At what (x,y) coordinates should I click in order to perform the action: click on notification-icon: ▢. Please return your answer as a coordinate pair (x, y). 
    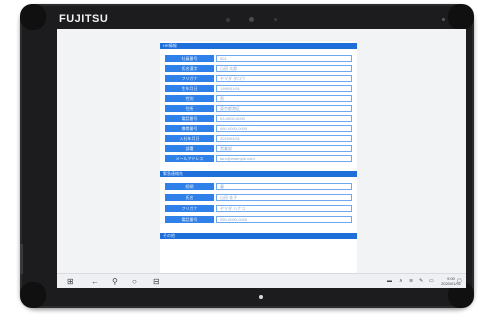
    Looking at the image, I should click on (459, 281).